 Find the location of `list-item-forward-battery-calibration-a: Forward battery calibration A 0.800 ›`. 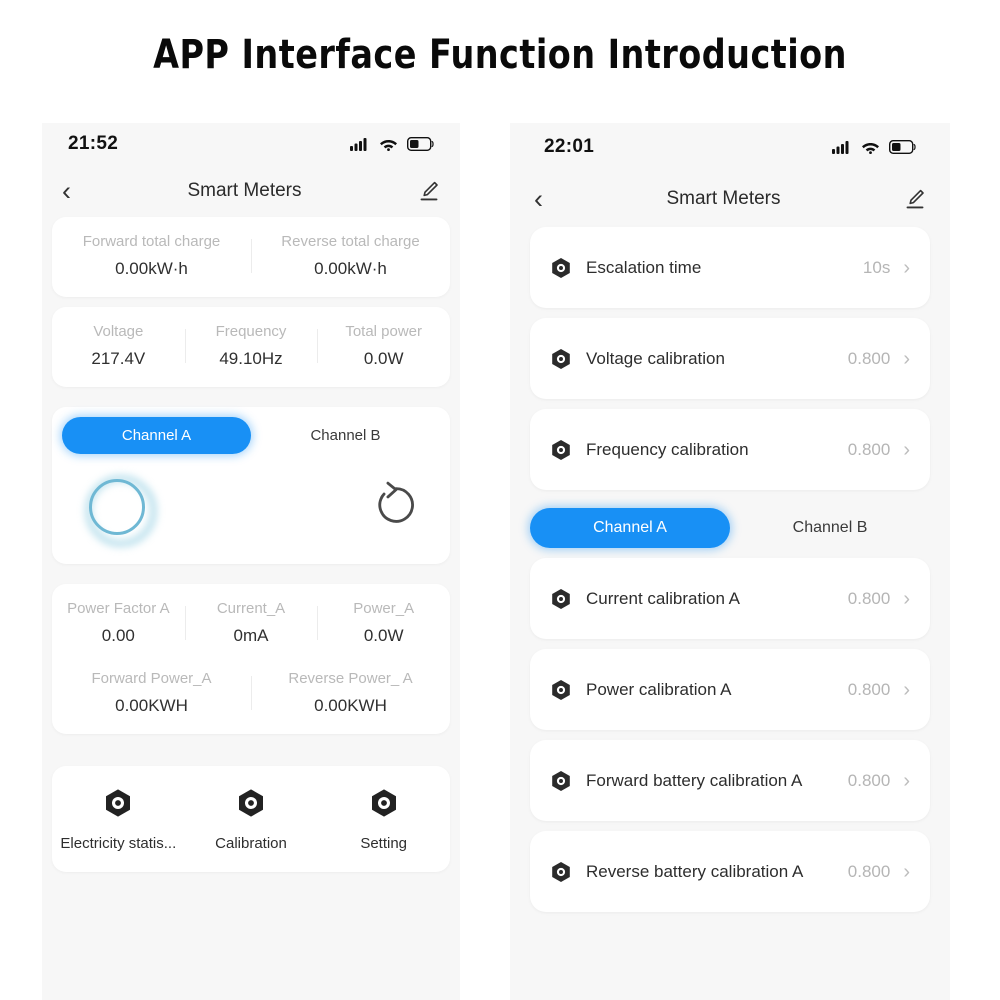

list-item-forward-battery-calibration-a: Forward battery calibration A 0.800 › is located at coordinates (730, 780).